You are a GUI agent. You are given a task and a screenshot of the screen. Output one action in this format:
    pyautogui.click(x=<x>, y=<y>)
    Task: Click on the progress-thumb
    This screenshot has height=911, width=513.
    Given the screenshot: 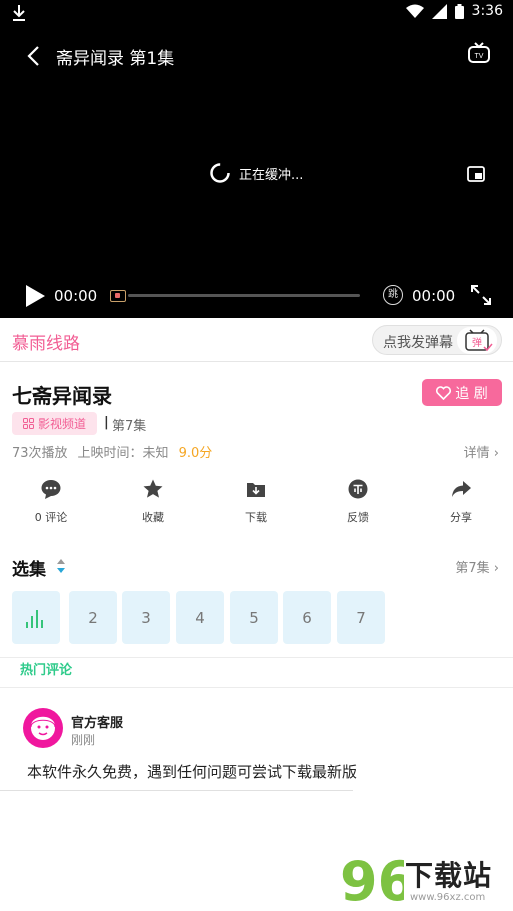 What is the action you would take?
    pyautogui.click(x=118, y=296)
    